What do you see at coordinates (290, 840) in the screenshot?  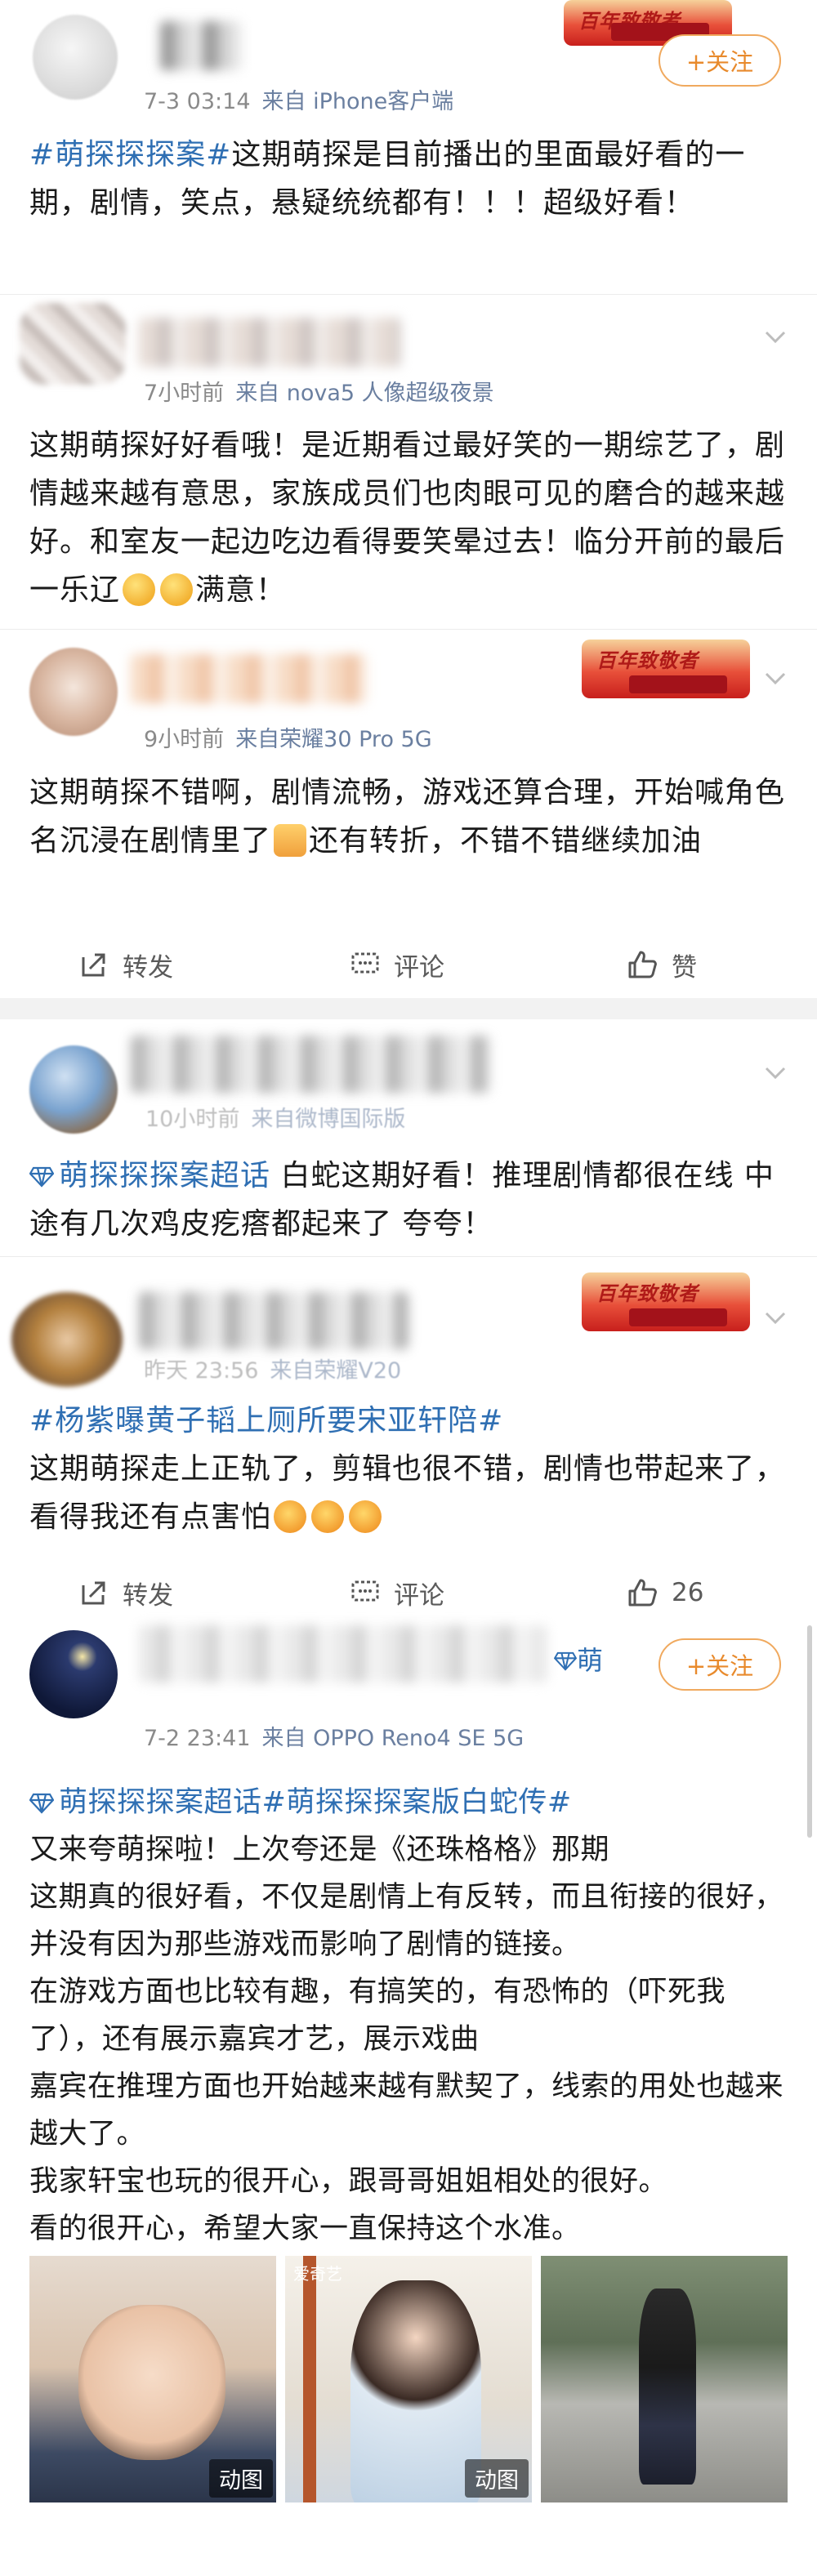 I see `thumbs-up-emoji` at bounding box center [290, 840].